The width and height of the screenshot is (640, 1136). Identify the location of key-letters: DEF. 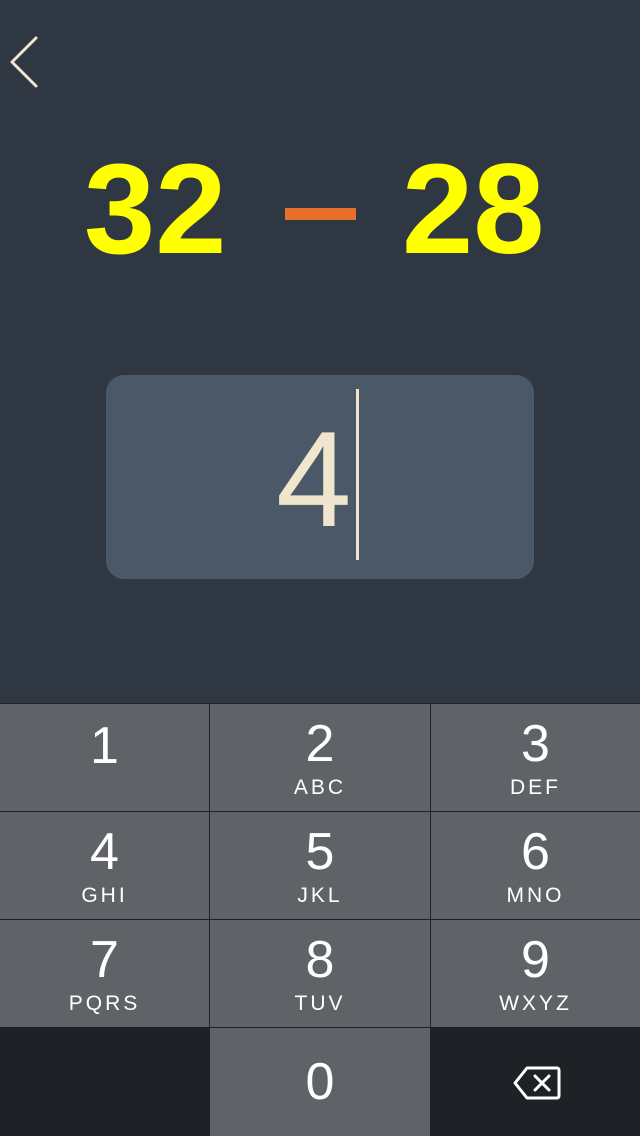
(535, 787).